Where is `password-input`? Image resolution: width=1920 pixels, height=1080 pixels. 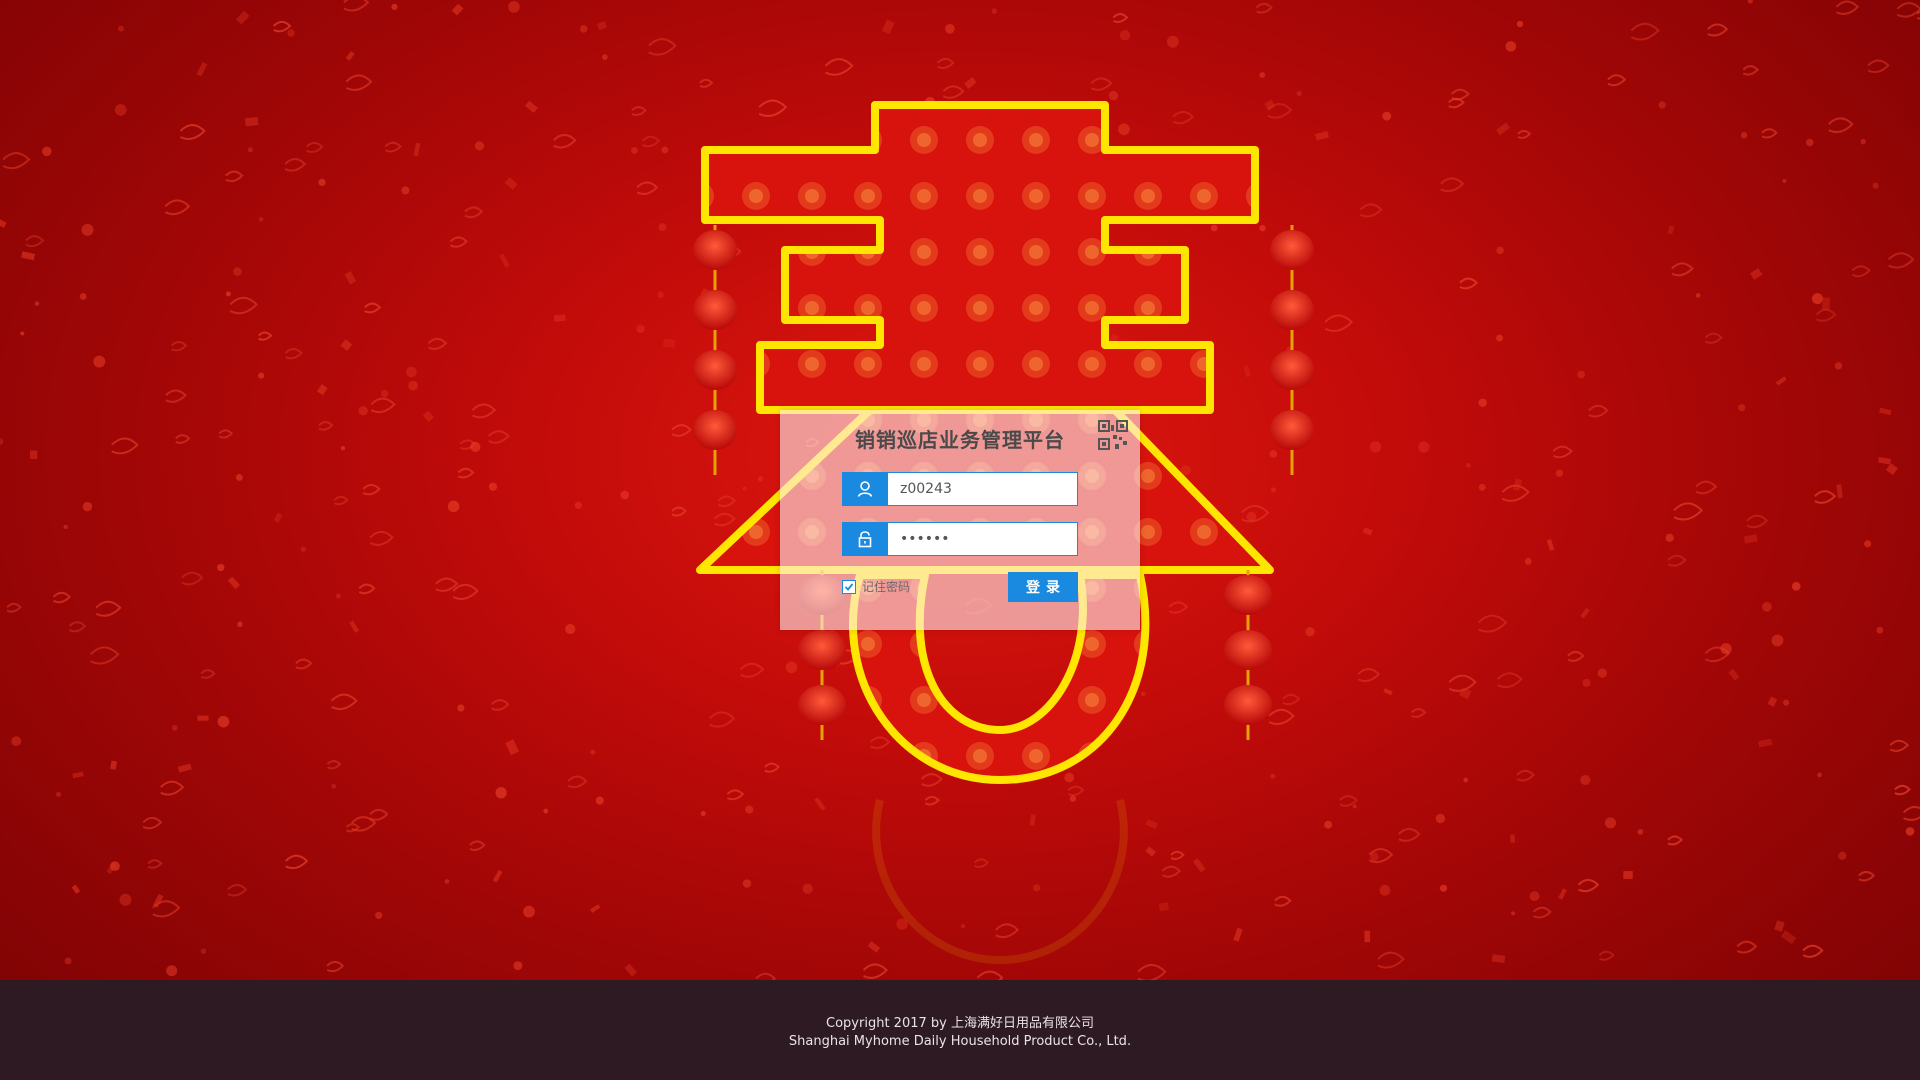 password-input is located at coordinates (983, 539).